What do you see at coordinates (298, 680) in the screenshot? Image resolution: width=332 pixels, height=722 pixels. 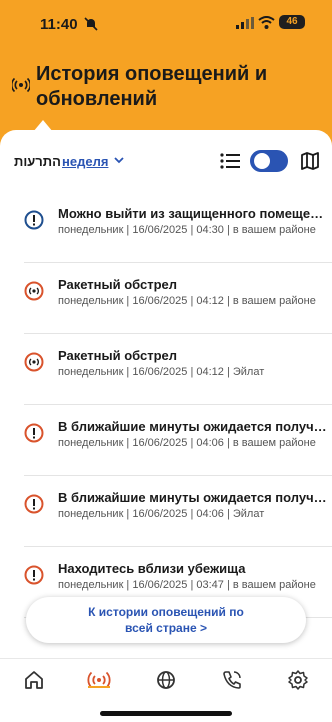 I see `settings-icon` at bounding box center [298, 680].